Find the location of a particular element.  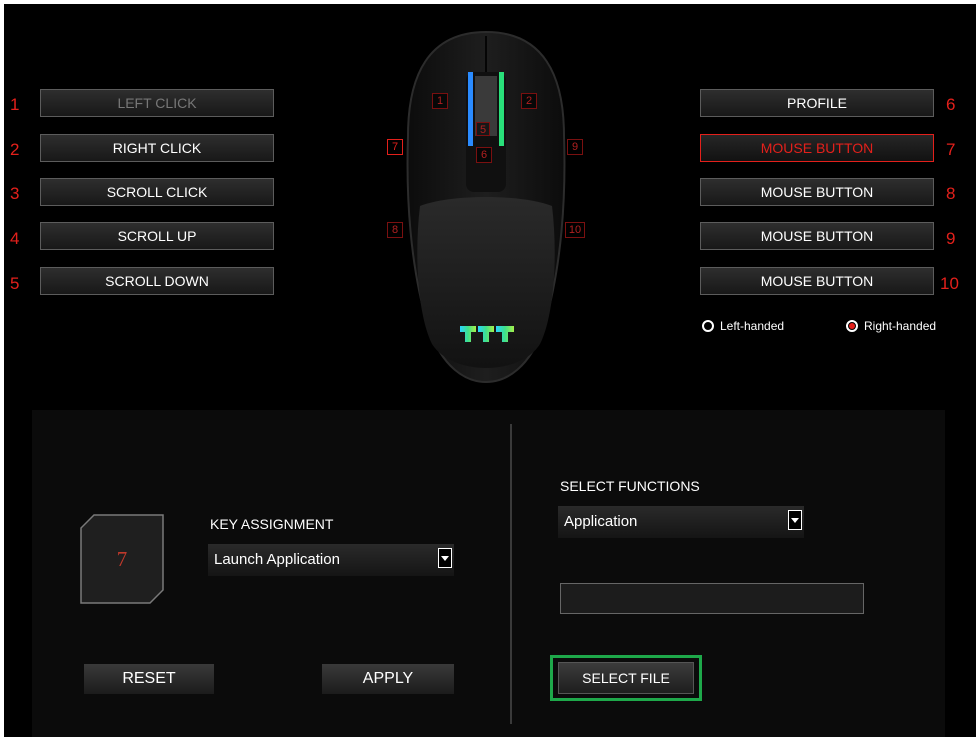

button-number-6: 6 is located at coordinates (951, 104).